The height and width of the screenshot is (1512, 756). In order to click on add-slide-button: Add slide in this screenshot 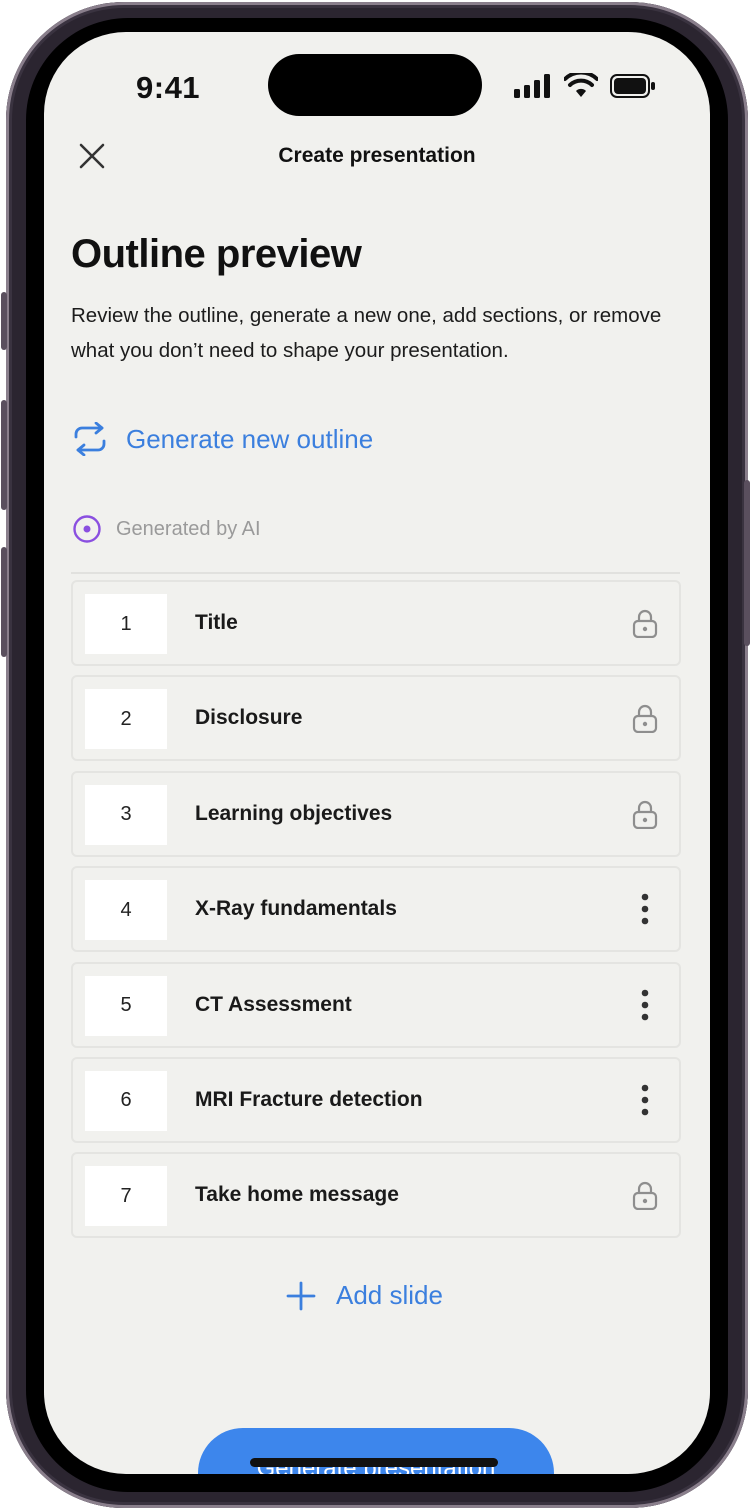, I will do `click(364, 1295)`.